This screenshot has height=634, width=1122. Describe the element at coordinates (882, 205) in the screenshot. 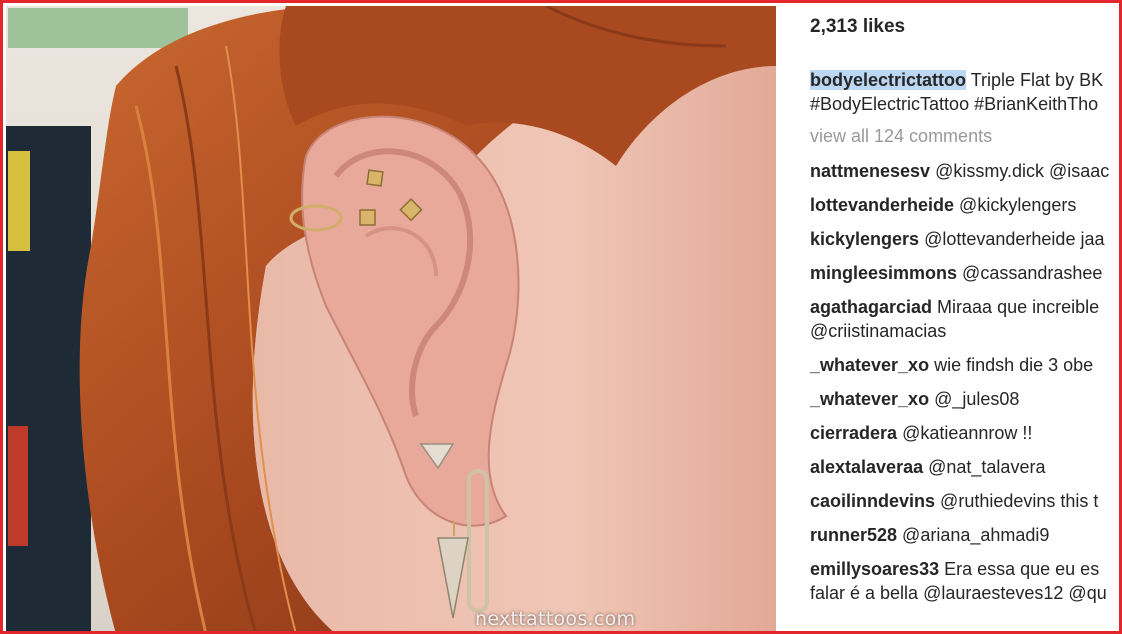

I see `comment-username: lottevanderheide` at that location.